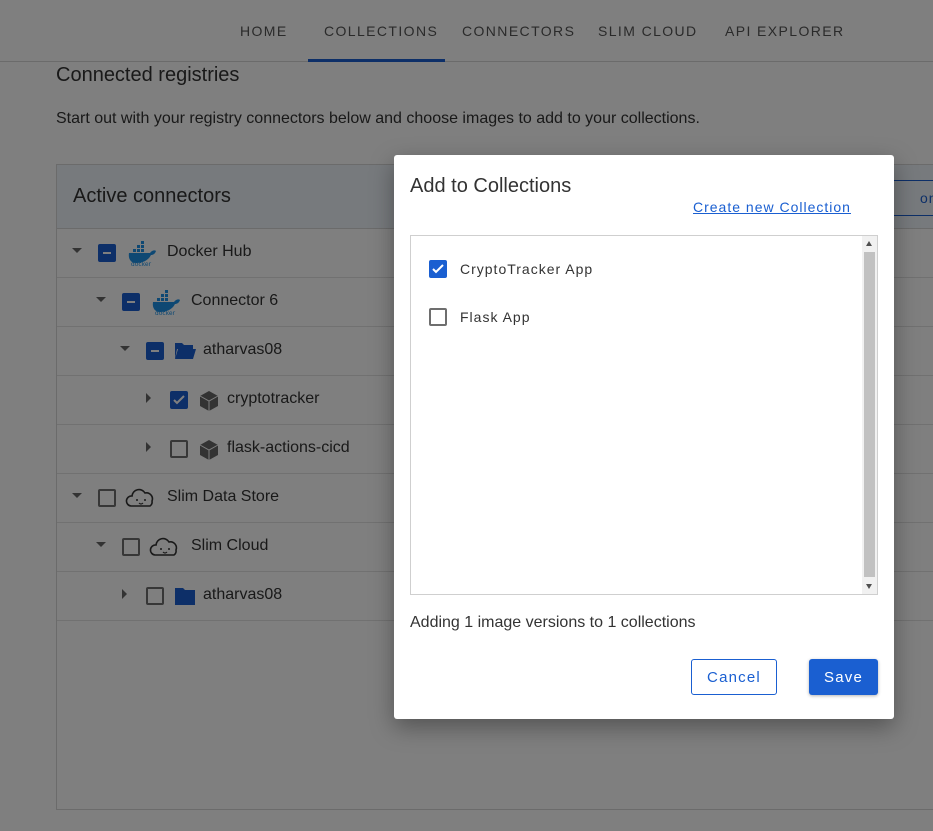  What do you see at coordinates (553, 622) in the screenshot?
I see `dialog-status-text: Adding 1 image versions to 1 collections` at bounding box center [553, 622].